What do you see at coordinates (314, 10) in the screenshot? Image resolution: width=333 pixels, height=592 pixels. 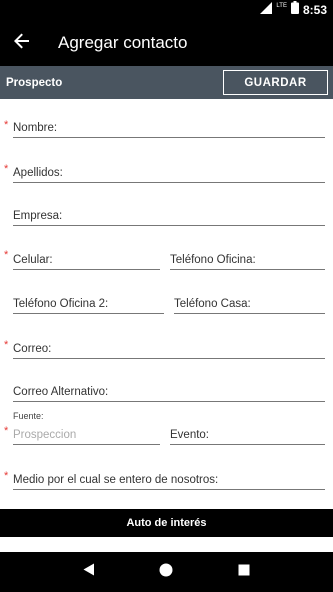 I see `clock: 8:53` at bounding box center [314, 10].